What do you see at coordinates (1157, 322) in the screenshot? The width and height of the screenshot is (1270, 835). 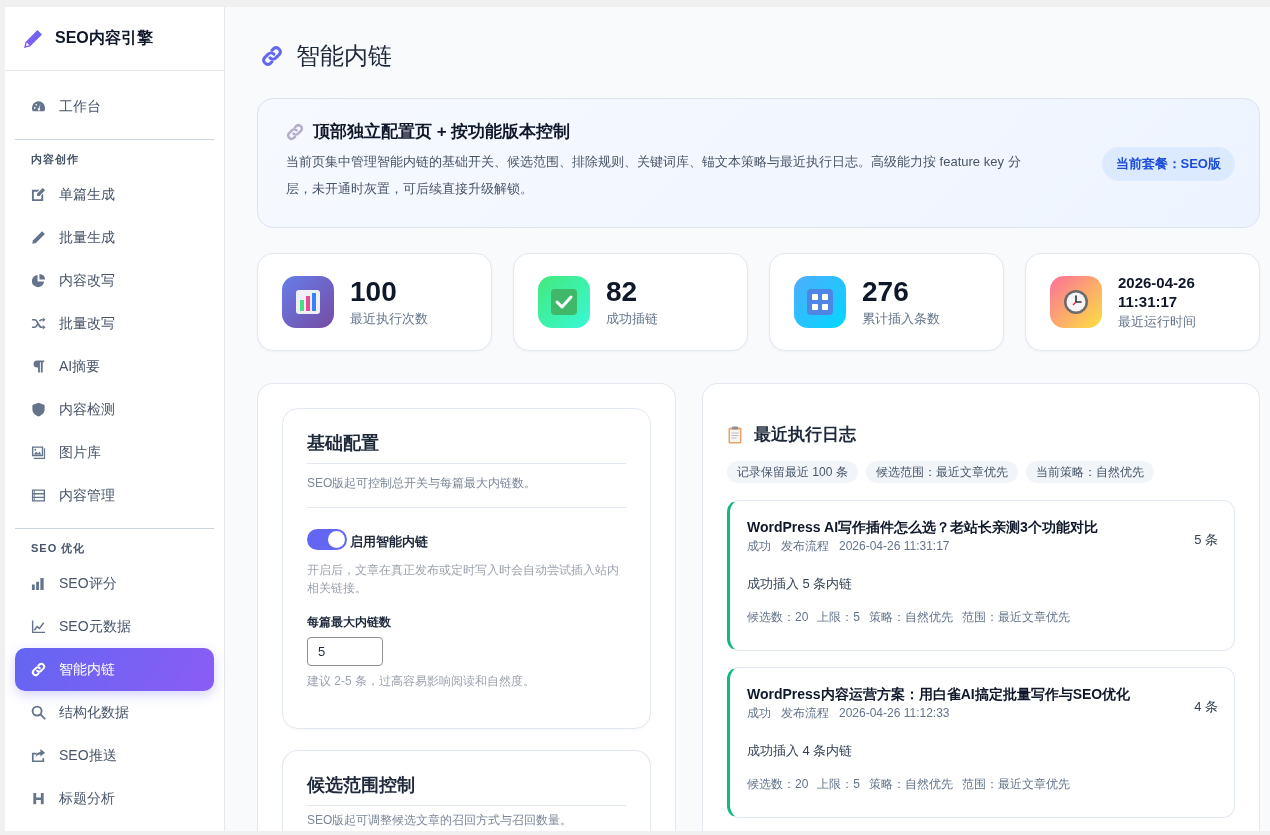 I see `stat-label: 最近运行时间` at bounding box center [1157, 322].